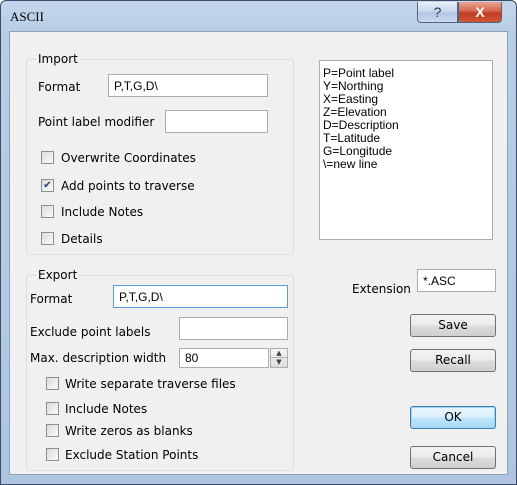 This screenshot has height=485, width=517. Describe the element at coordinates (58, 275) in the screenshot. I see `export-group-label: Export` at that location.